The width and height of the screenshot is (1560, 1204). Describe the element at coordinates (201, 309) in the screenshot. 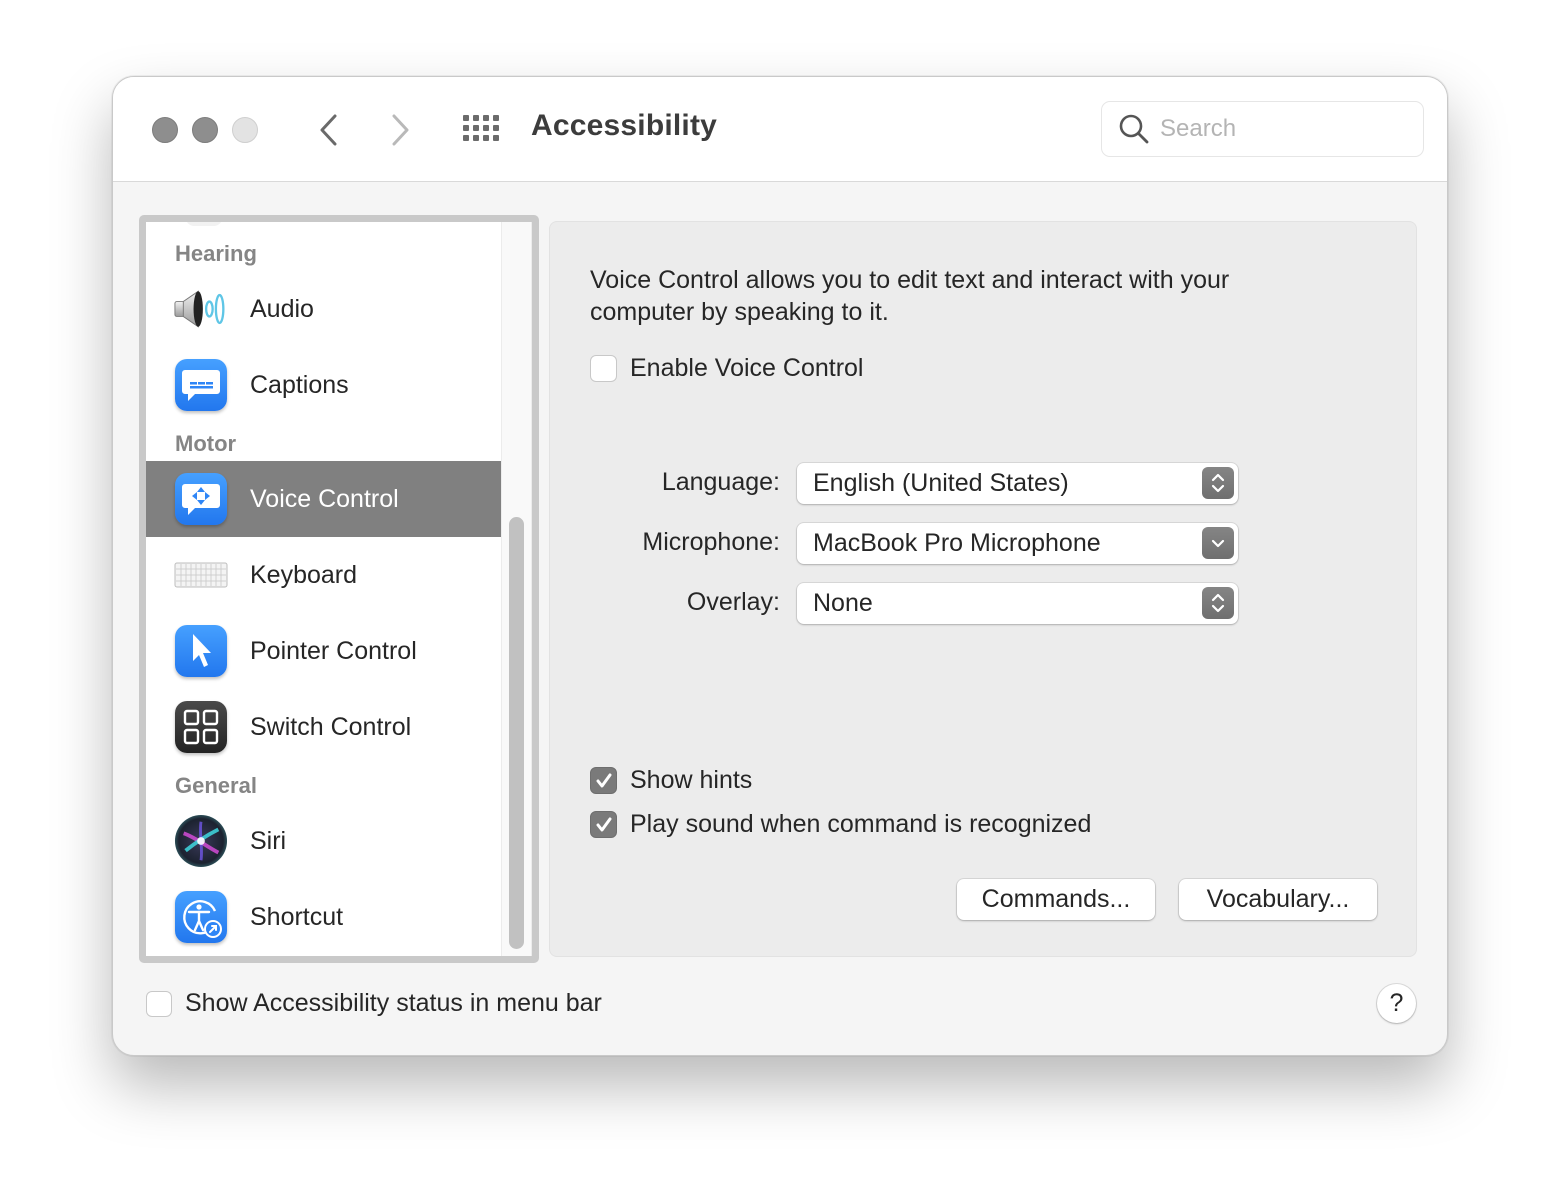

I see `speaker-icon` at that location.